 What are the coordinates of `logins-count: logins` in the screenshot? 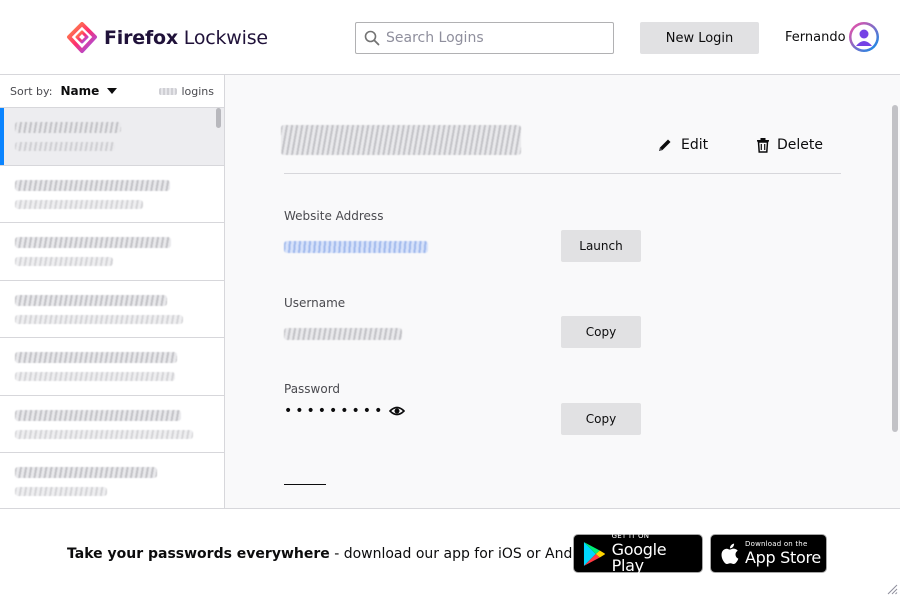 It's located at (186, 91).